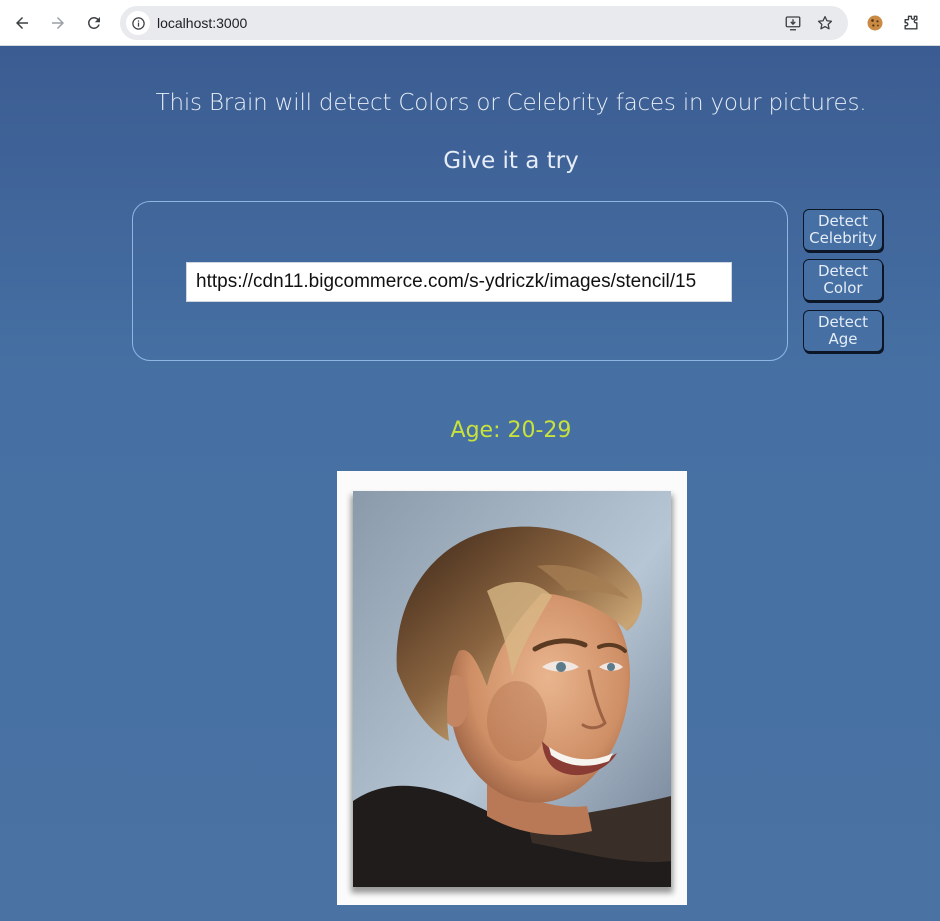 This screenshot has height=921, width=940. I want to click on star-icon, so click(825, 22).